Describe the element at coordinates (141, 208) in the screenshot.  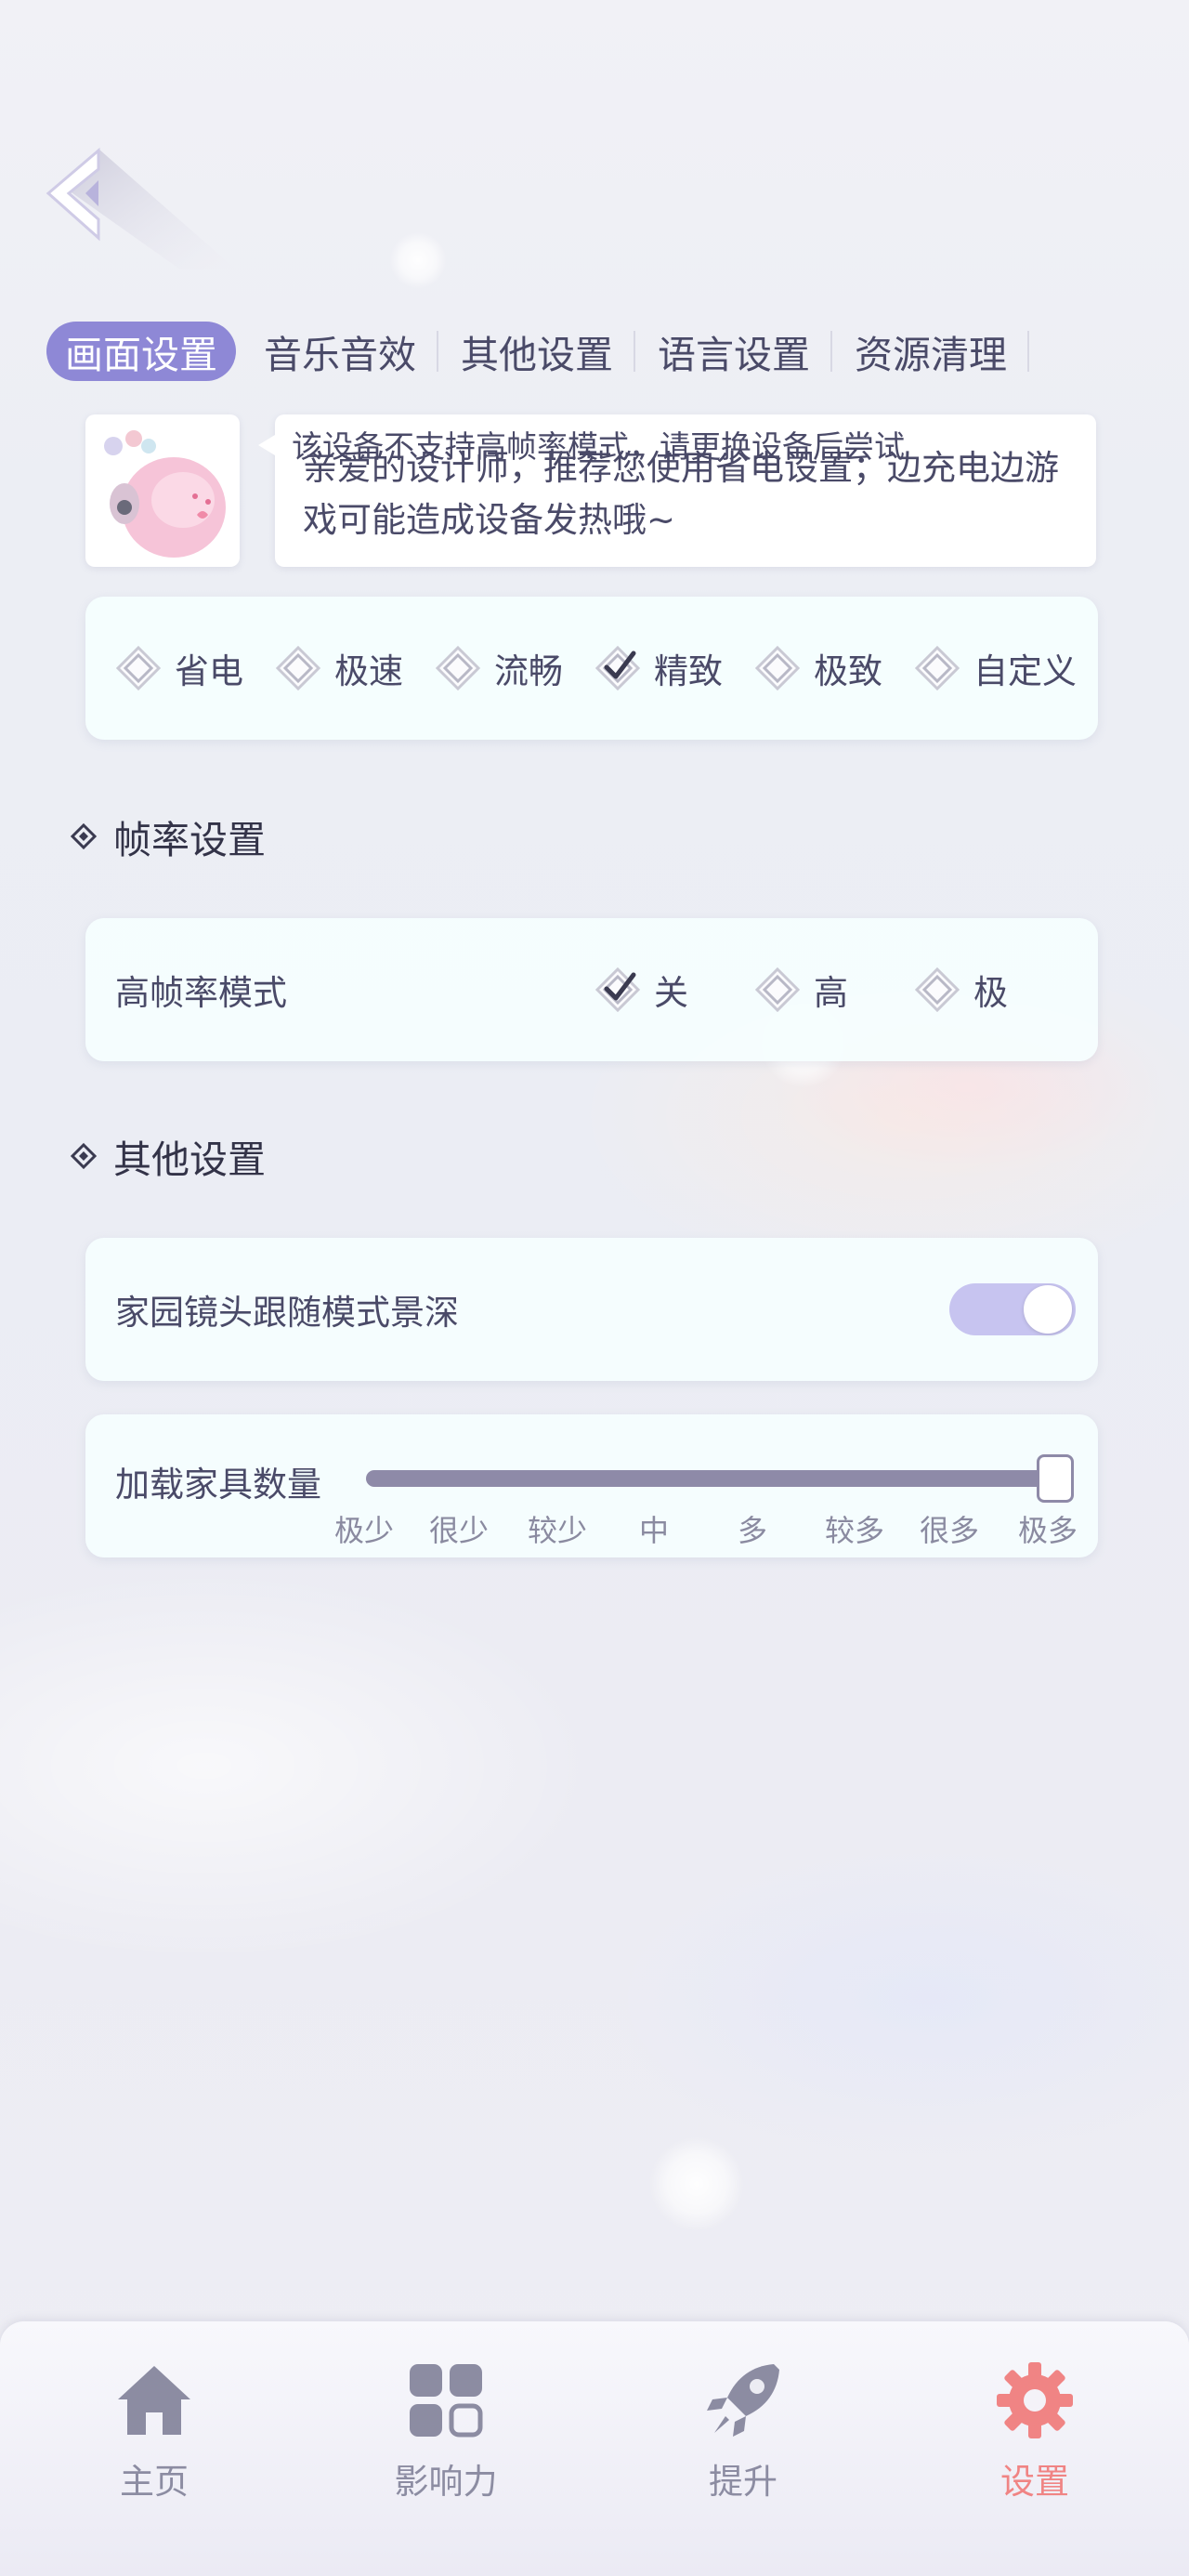
I see `back-arrow-icon` at that location.